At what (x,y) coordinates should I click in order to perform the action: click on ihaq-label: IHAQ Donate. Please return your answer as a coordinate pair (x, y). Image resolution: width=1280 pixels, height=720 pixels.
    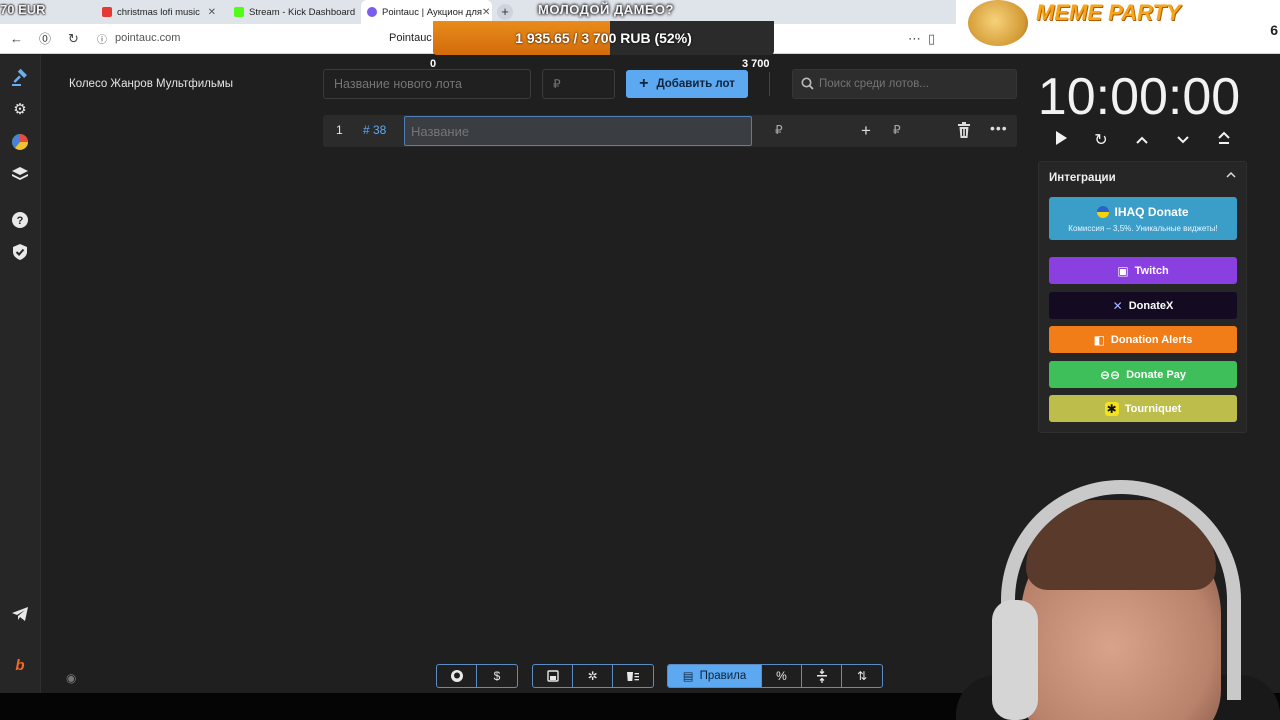
    Looking at the image, I should click on (1151, 212).